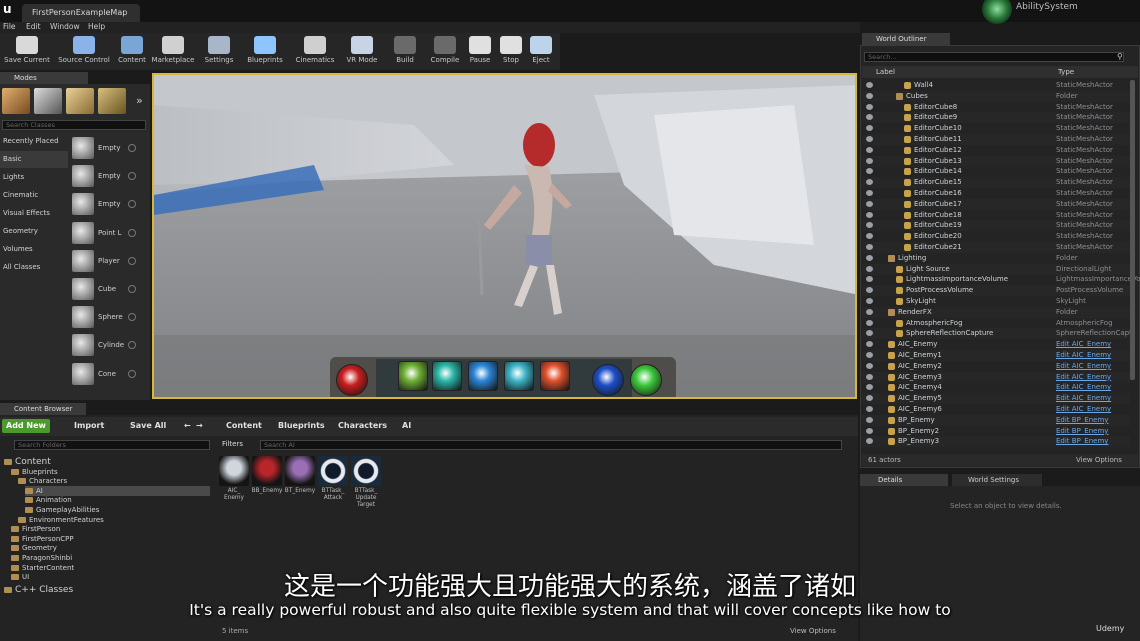 Image resolution: width=1140 pixels, height=641 pixels. I want to click on folder-tree-item: Blueprints, so click(34, 472).